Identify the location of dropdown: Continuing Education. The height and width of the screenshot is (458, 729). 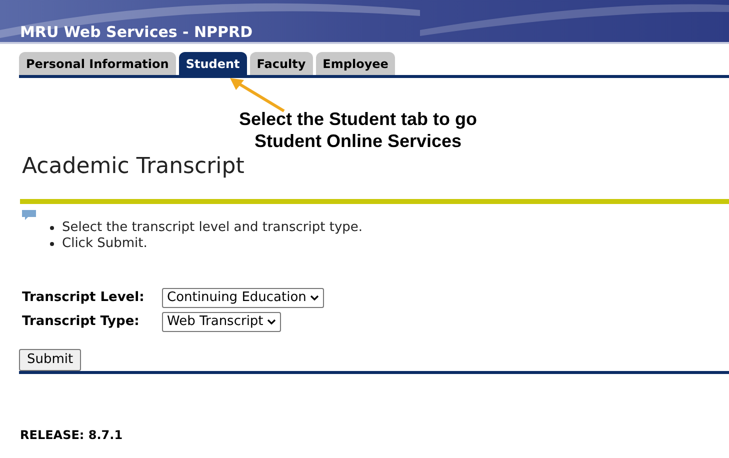
(243, 298).